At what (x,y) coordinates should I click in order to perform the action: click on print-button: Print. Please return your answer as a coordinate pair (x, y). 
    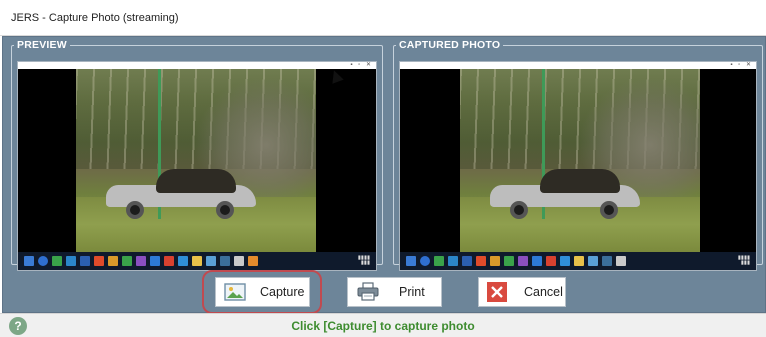
    Looking at the image, I should click on (394, 292).